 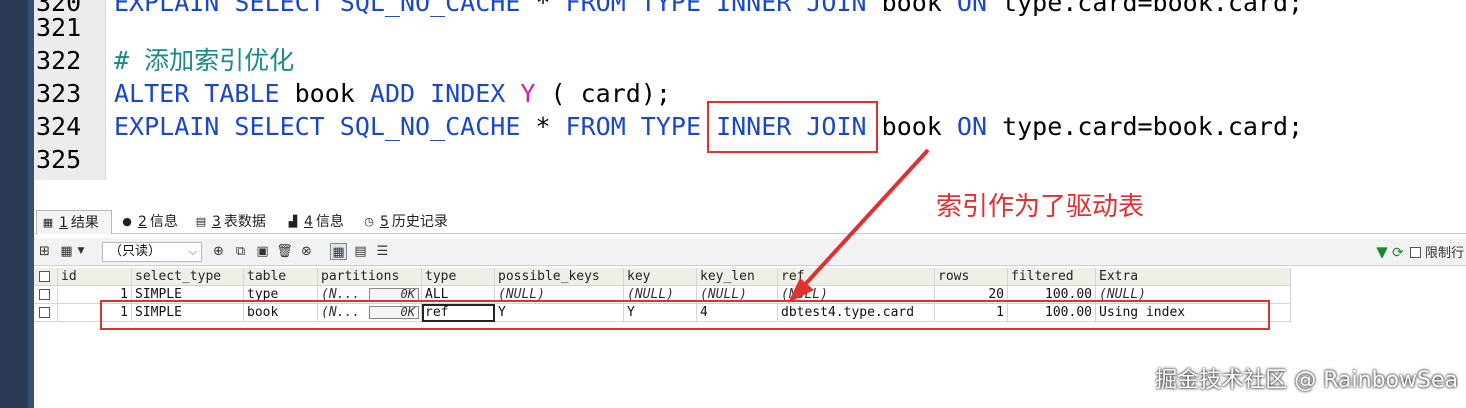 I want to click on annotation-arrow-line, so click(x=864, y=220).